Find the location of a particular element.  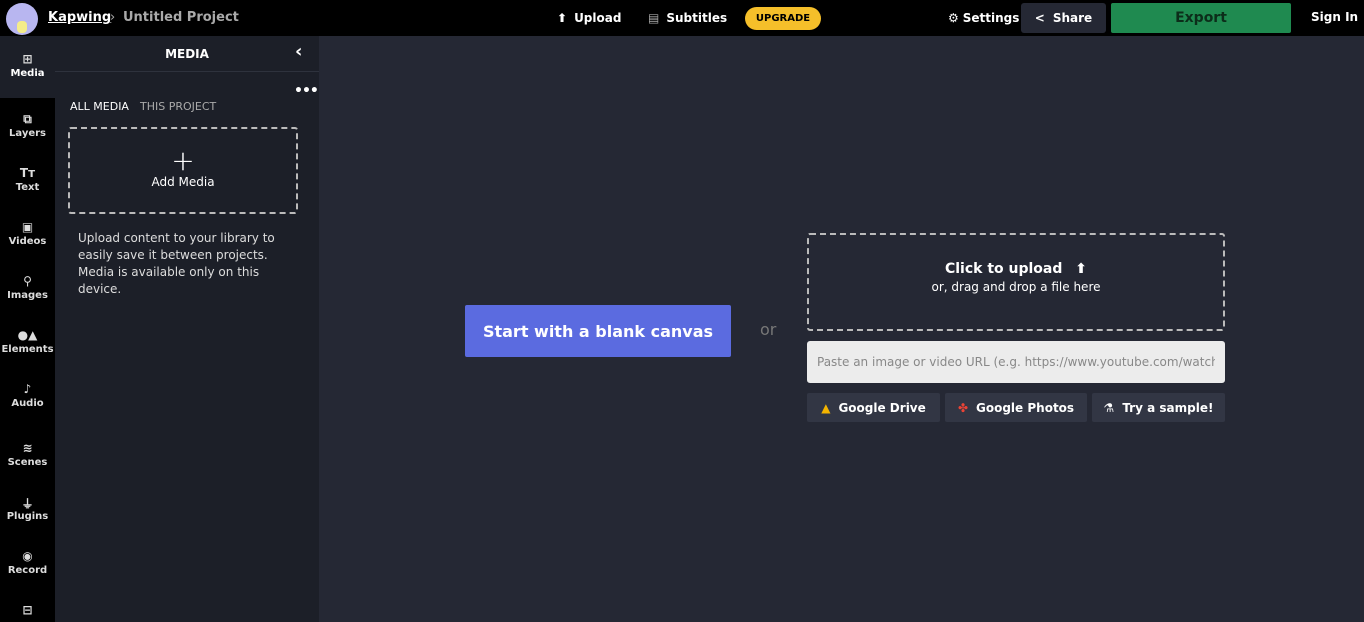

search-icon: ⚲ is located at coordinates (27, 281).